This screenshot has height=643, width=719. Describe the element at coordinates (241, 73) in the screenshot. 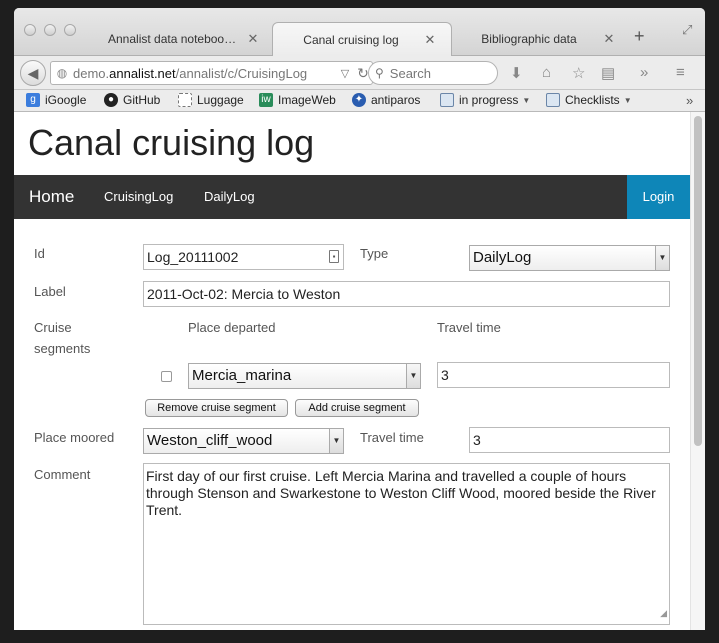

I see `url-path: /annalist/c/CruisingLog` at that location.